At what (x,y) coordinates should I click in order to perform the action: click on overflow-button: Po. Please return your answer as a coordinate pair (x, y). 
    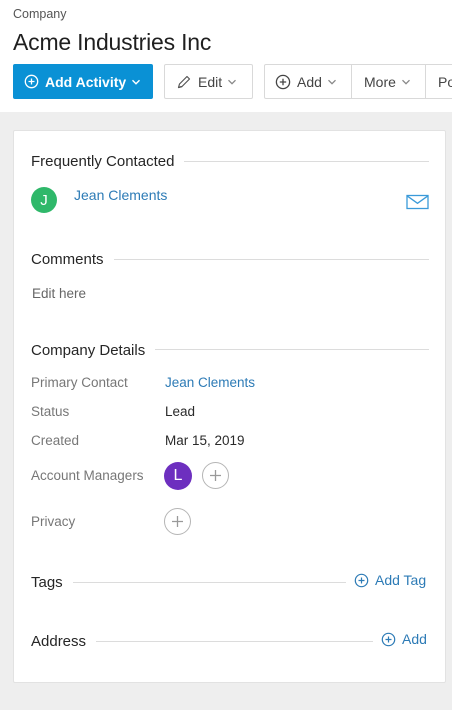
    Looking at the image, I should click on (438, 81).